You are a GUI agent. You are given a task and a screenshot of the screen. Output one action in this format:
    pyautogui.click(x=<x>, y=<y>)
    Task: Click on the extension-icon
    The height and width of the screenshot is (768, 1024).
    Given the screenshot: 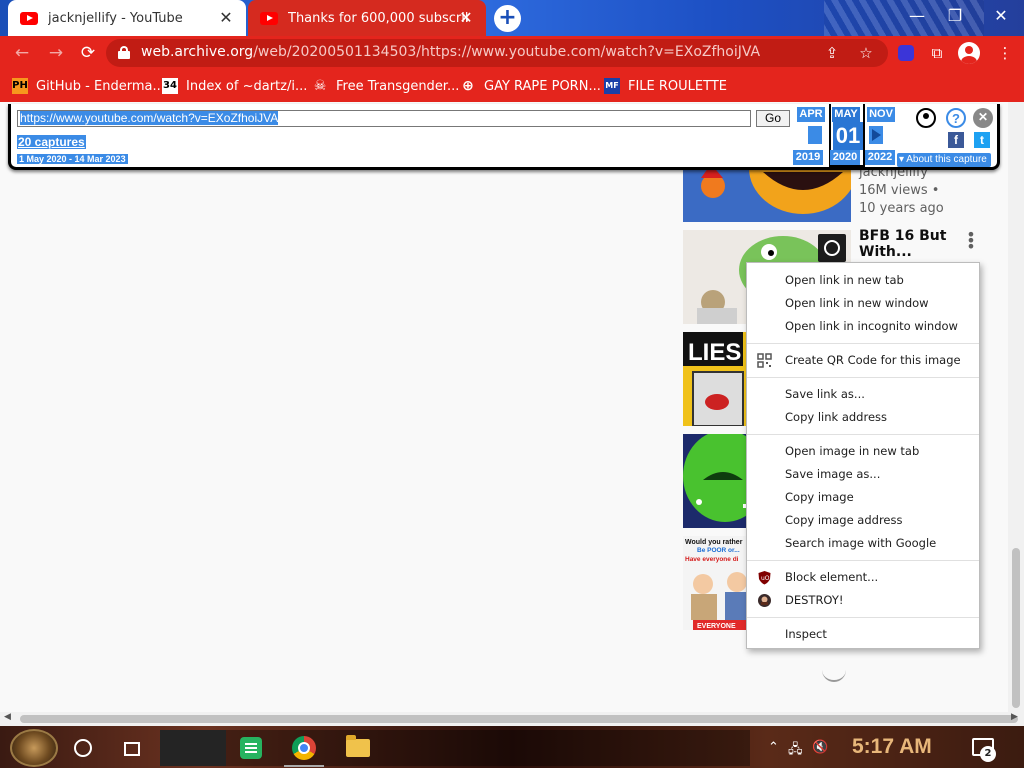 What is the action you would take?
    pyautogui.click(x=906, y=53)
    